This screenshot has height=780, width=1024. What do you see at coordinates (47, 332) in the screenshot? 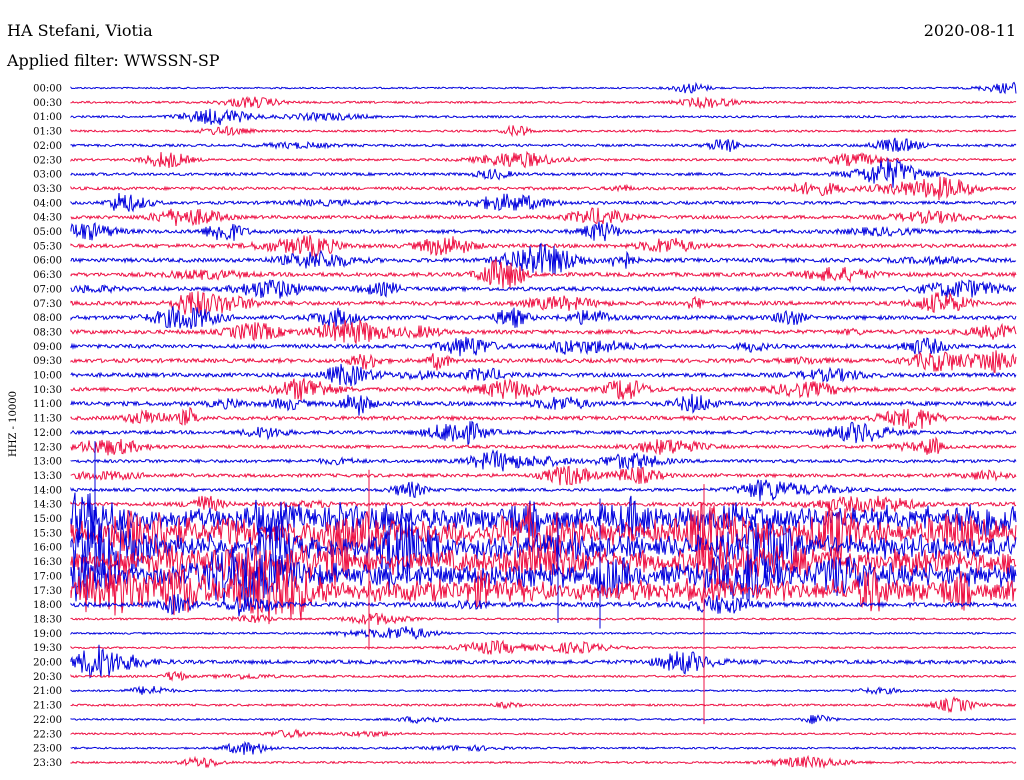
I see `row-time-label: 08:30` at bounding box center [47, 332].